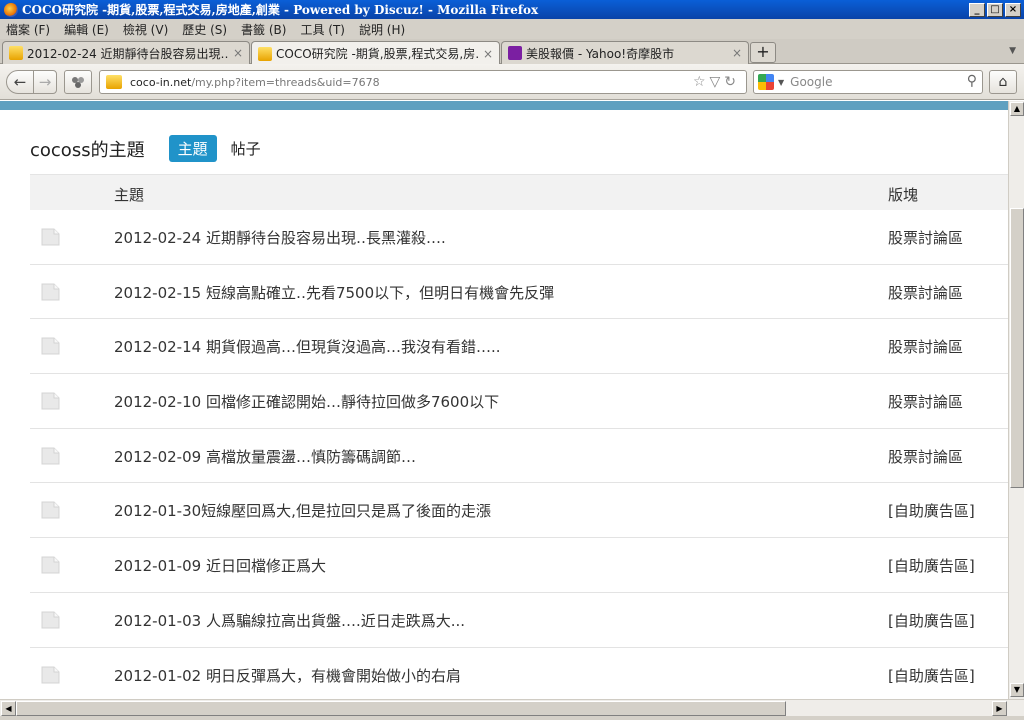 This screenshot has height=720, width=1024. Describe the element at coordinates (766, 82) in the screenshot. I see `google-engine-icon` at that location.